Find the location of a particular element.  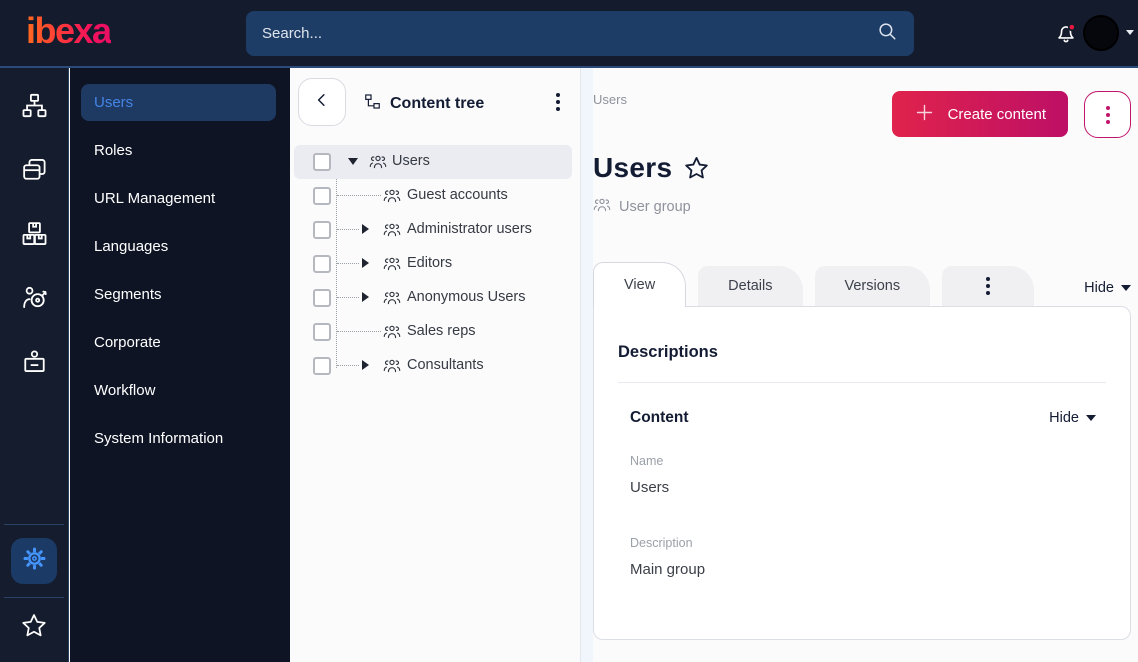

personalization-target-icon is located at coordinates (34, 297).